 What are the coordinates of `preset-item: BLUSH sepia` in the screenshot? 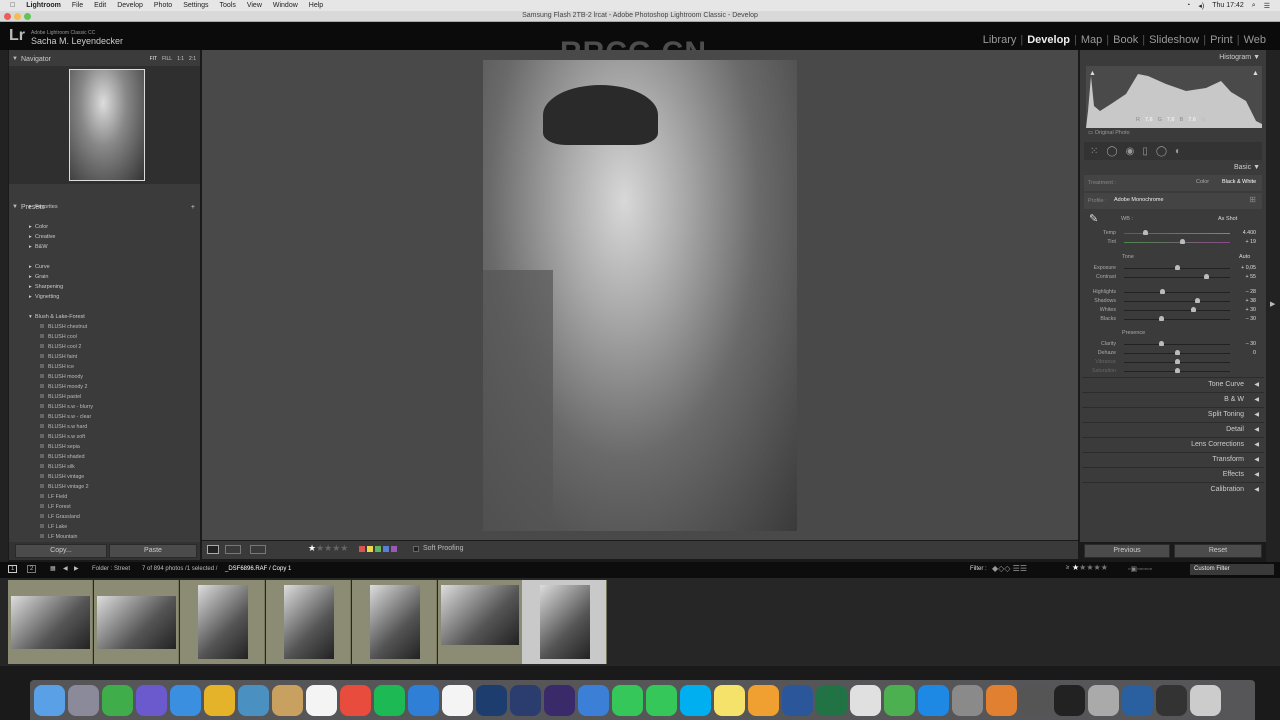 It's located at (60, 447).